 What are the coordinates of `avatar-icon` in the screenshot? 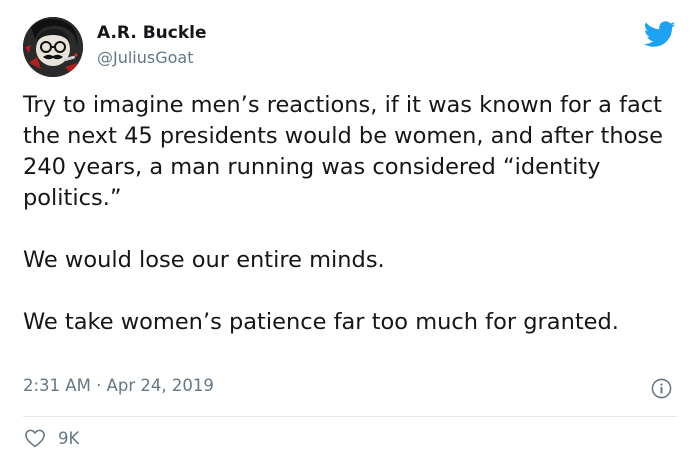 It's located at (53, 47).